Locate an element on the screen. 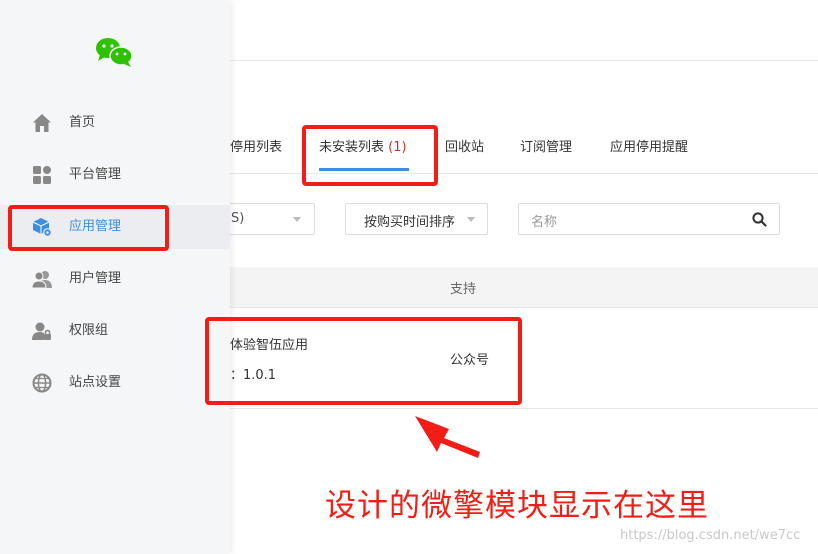 Image resolution: width=818 pixels, height=554 pixels. grid-icon is located at coordinates (42, 175).